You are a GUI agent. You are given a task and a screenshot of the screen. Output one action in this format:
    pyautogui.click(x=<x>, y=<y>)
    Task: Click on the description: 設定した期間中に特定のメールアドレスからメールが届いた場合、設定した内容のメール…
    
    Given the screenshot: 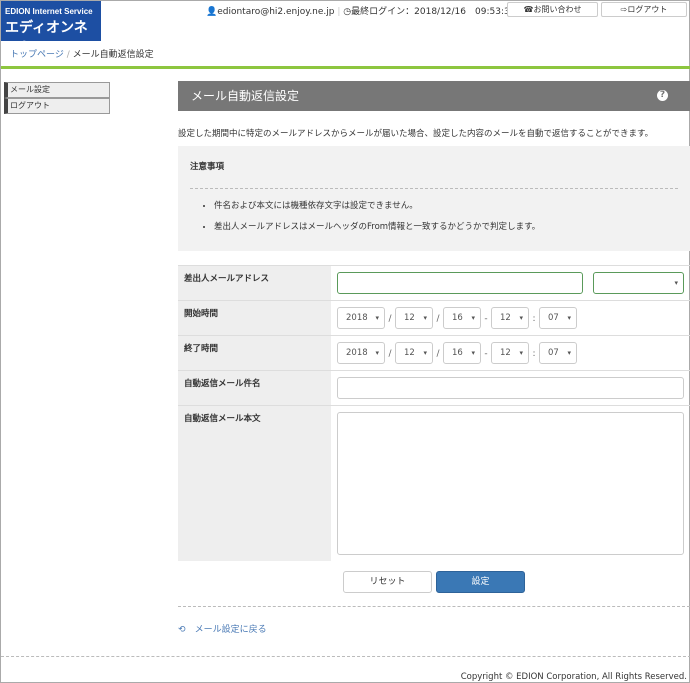 What is the action you would take?
    pyautogui.click(x=416, y=134)
    